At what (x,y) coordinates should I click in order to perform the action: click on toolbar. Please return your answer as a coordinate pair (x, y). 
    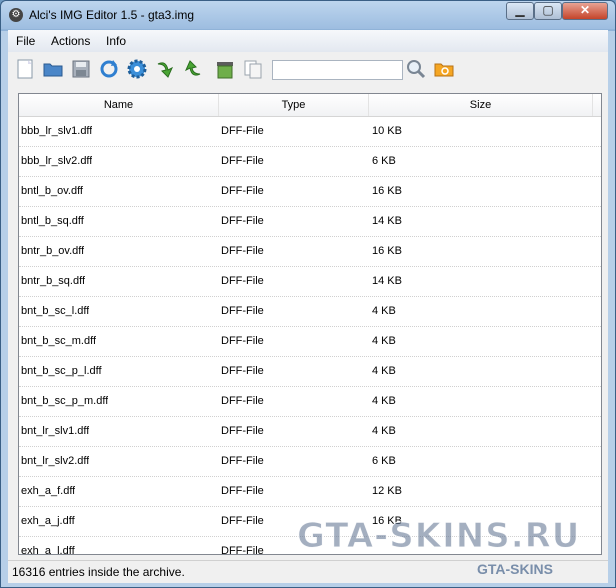
    Looking at the image, I should click on (308, 69).